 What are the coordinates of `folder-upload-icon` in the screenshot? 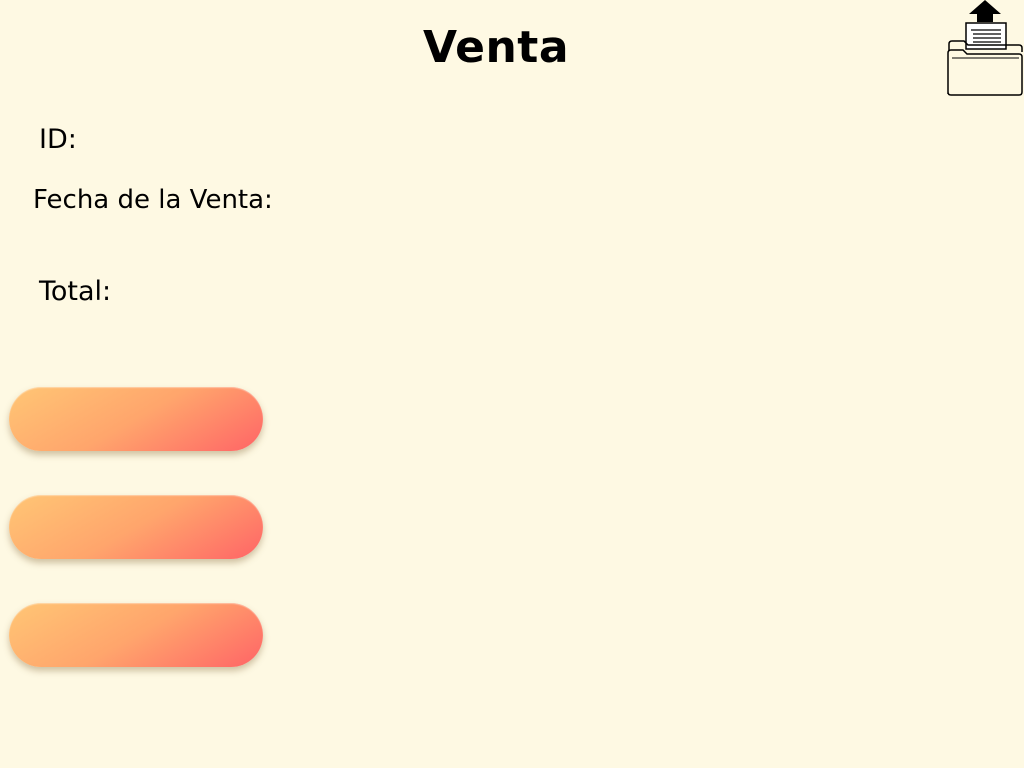 It's located at (985, 48).